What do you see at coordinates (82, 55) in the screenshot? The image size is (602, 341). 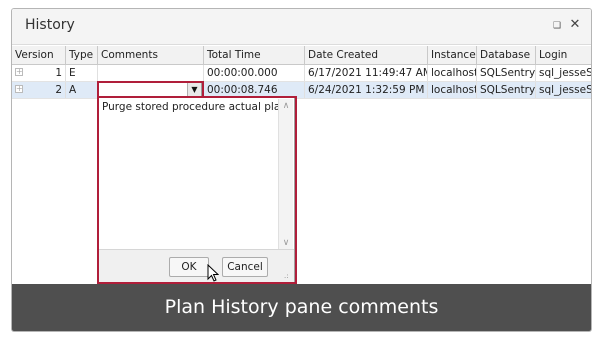 I see `column-header-type: Type` at bounding box center [82, 55].